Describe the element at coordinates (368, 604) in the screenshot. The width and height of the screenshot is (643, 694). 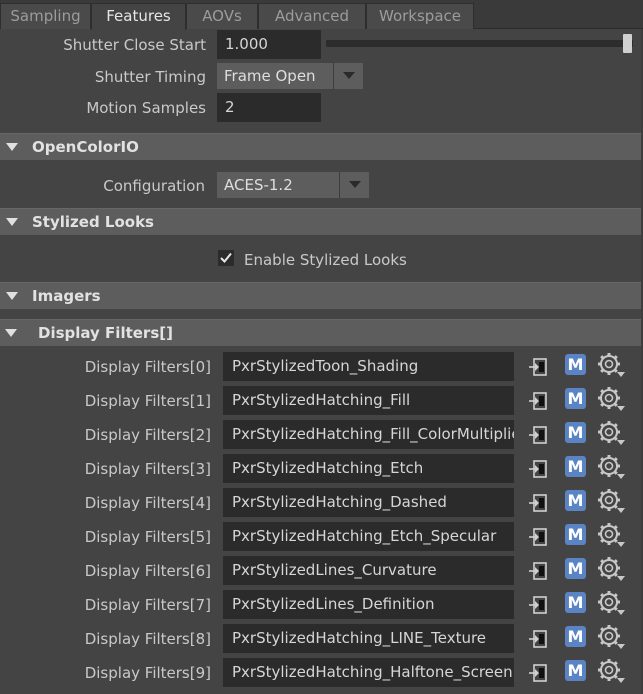
I see `display-filter-field: PxrStylizedLines_Definition` at that location.